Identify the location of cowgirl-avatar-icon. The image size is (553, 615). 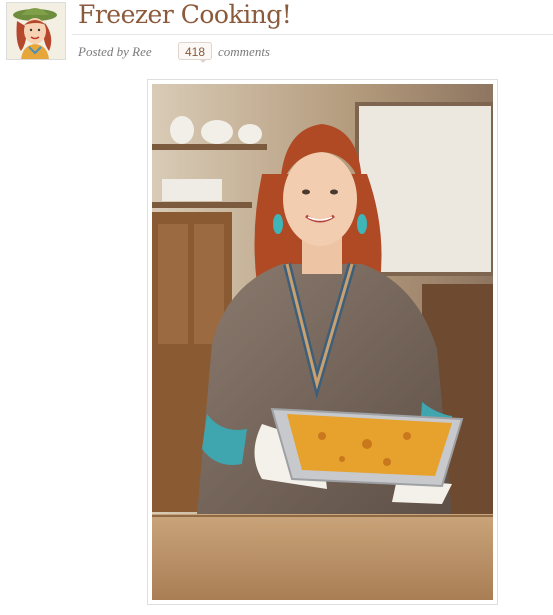
(36, 31).